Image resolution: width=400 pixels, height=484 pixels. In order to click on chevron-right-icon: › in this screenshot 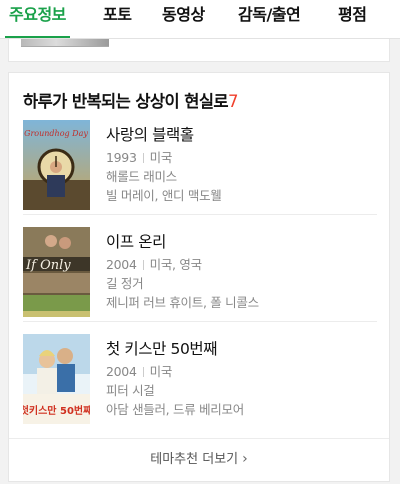, I will do `click(245, 459)`.